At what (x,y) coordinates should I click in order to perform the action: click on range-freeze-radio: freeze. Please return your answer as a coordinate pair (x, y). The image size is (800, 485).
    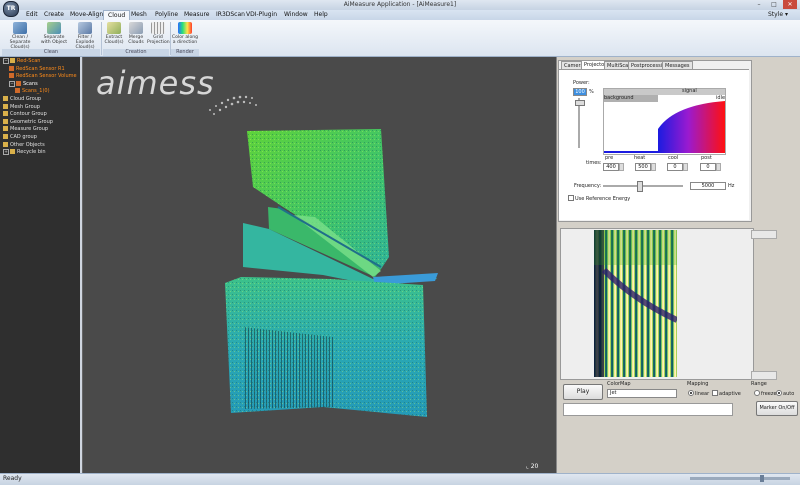
    Looking at the image, I should click on (765, 393).